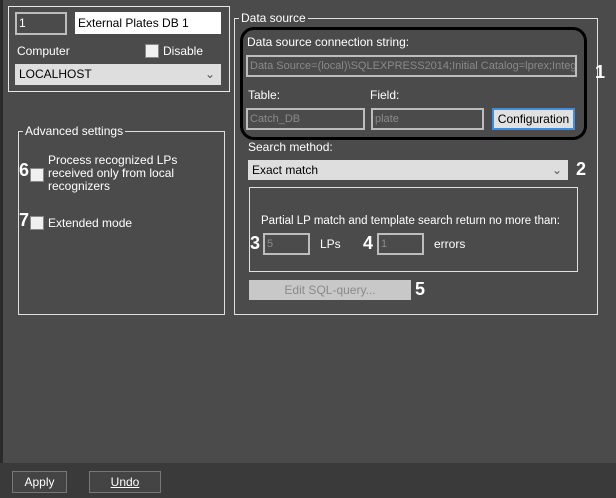 The width and height of the screenshot is (616, 498). What do you see at coordinates (400, 244) in the screenshot?
I see `errors-input: 1` at bounding box center [400, 244].